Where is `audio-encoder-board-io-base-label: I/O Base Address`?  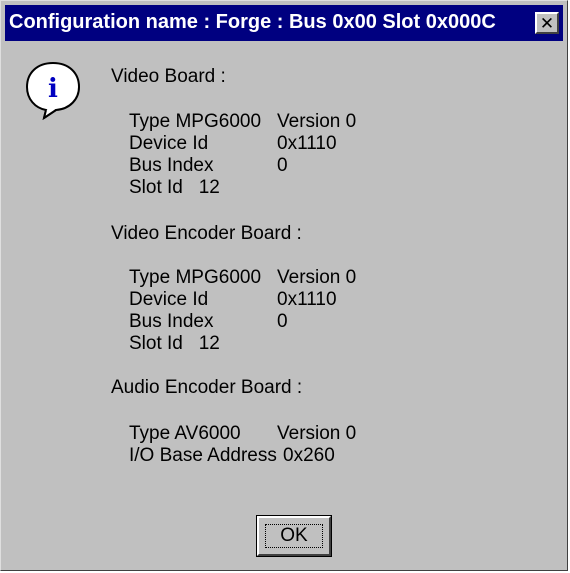
audio-encoder-board-io-base-label: I/O Base Address is located at coordinates (203, 455).